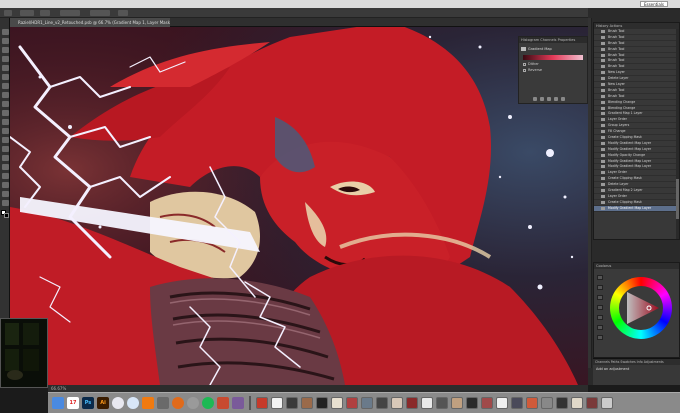 This screenshot has width=680, height=413. I want to click on firefox-icon, so click(178, 403).